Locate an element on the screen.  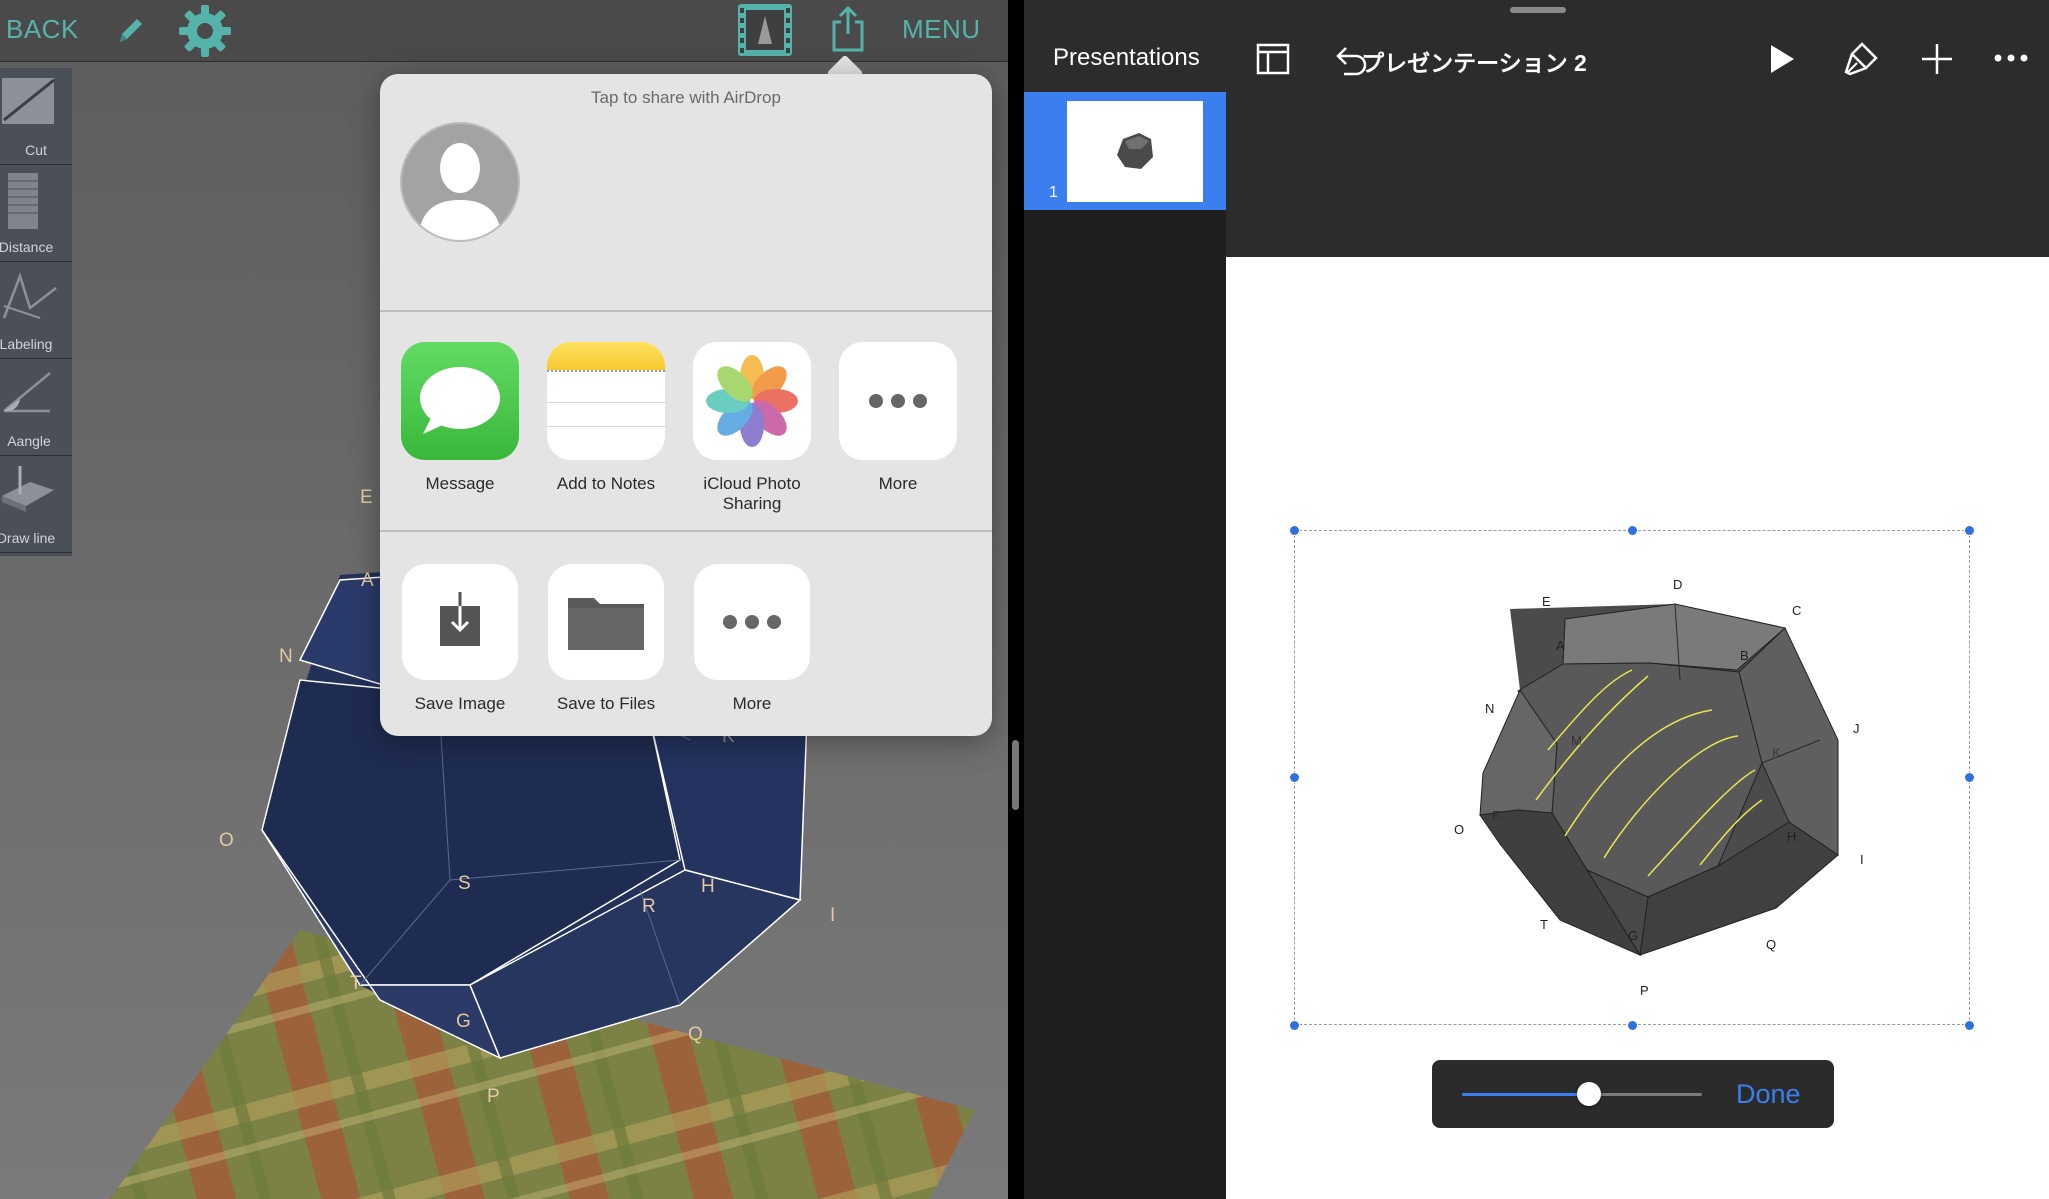
slider-track-empty is located at coordinates (1645, 1094).